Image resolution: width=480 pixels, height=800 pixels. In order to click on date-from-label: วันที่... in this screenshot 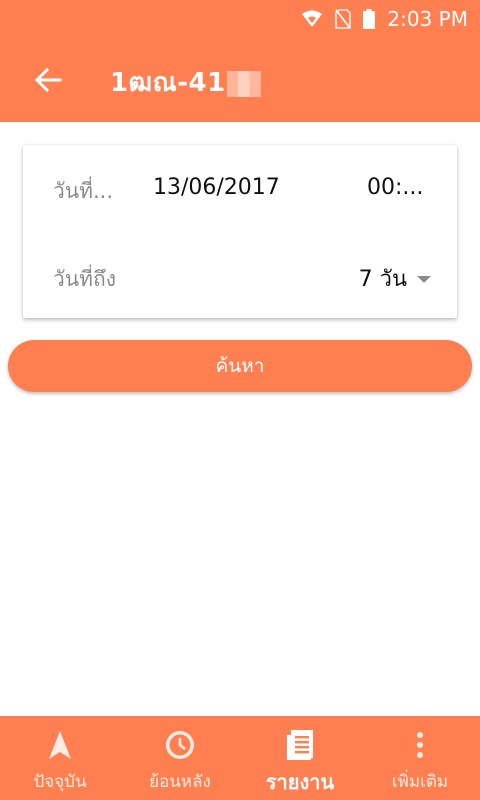, I will do `click(83, 191)`.